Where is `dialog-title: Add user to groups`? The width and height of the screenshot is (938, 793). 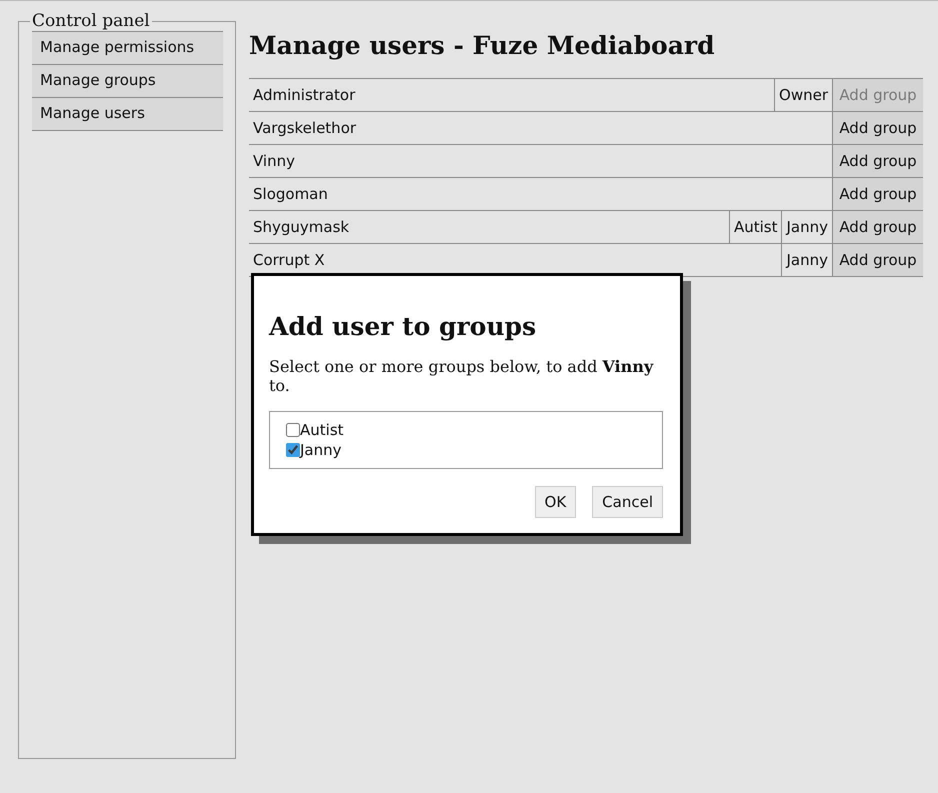
dialog-title: Add user to groups is located at coordinates (403, 326).